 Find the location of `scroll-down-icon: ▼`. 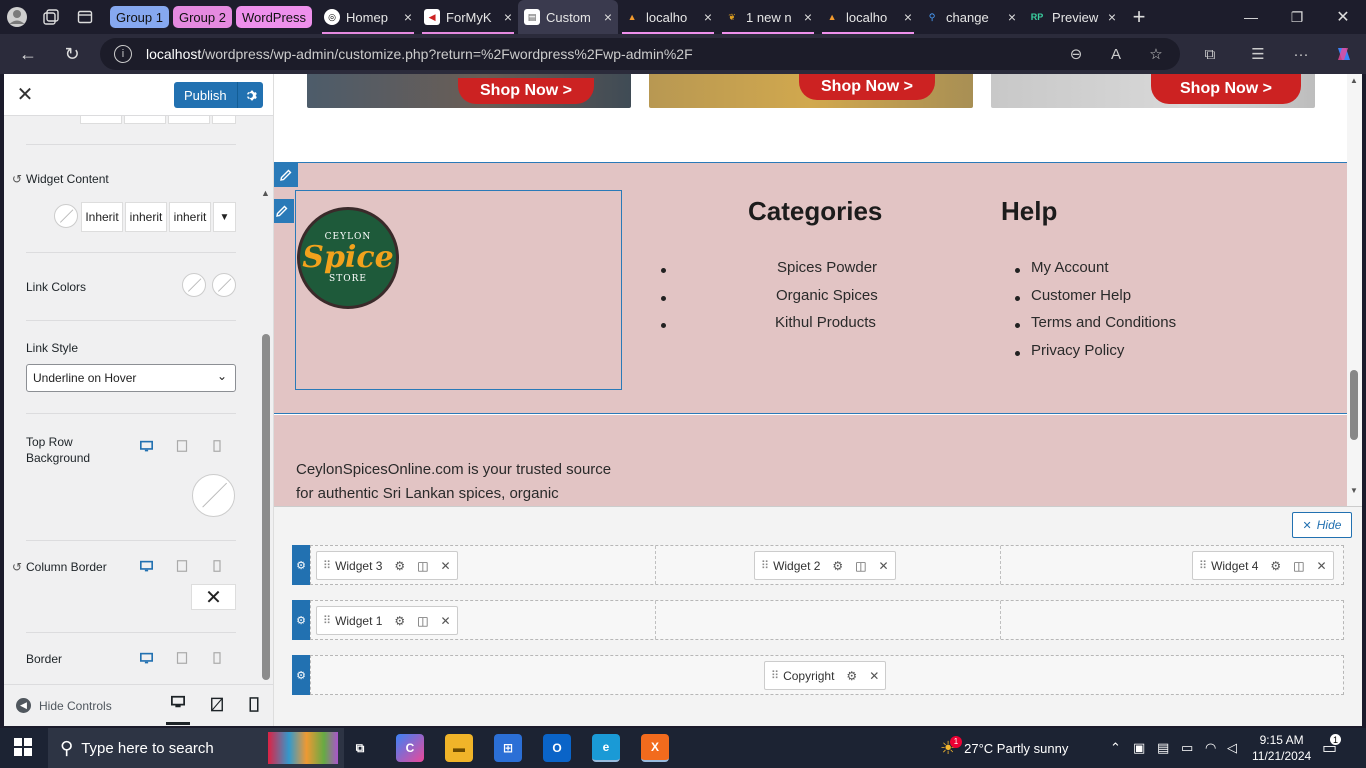

scroll-down-icon: ▼ is located at coordinates (1354, 490).